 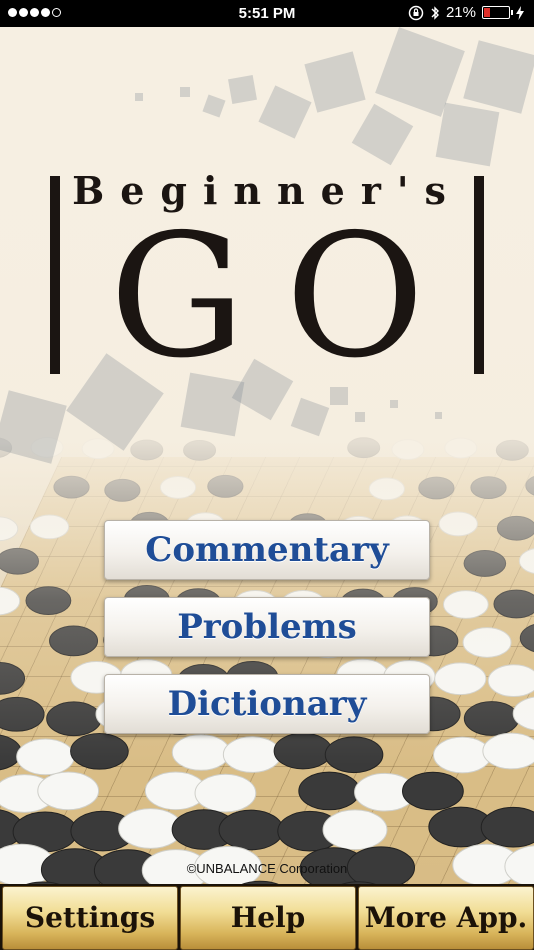 What do you see at coordinates (90, 918) in the screenshot?
I see `settings-button: Settings` at bounding box center [90, 918].